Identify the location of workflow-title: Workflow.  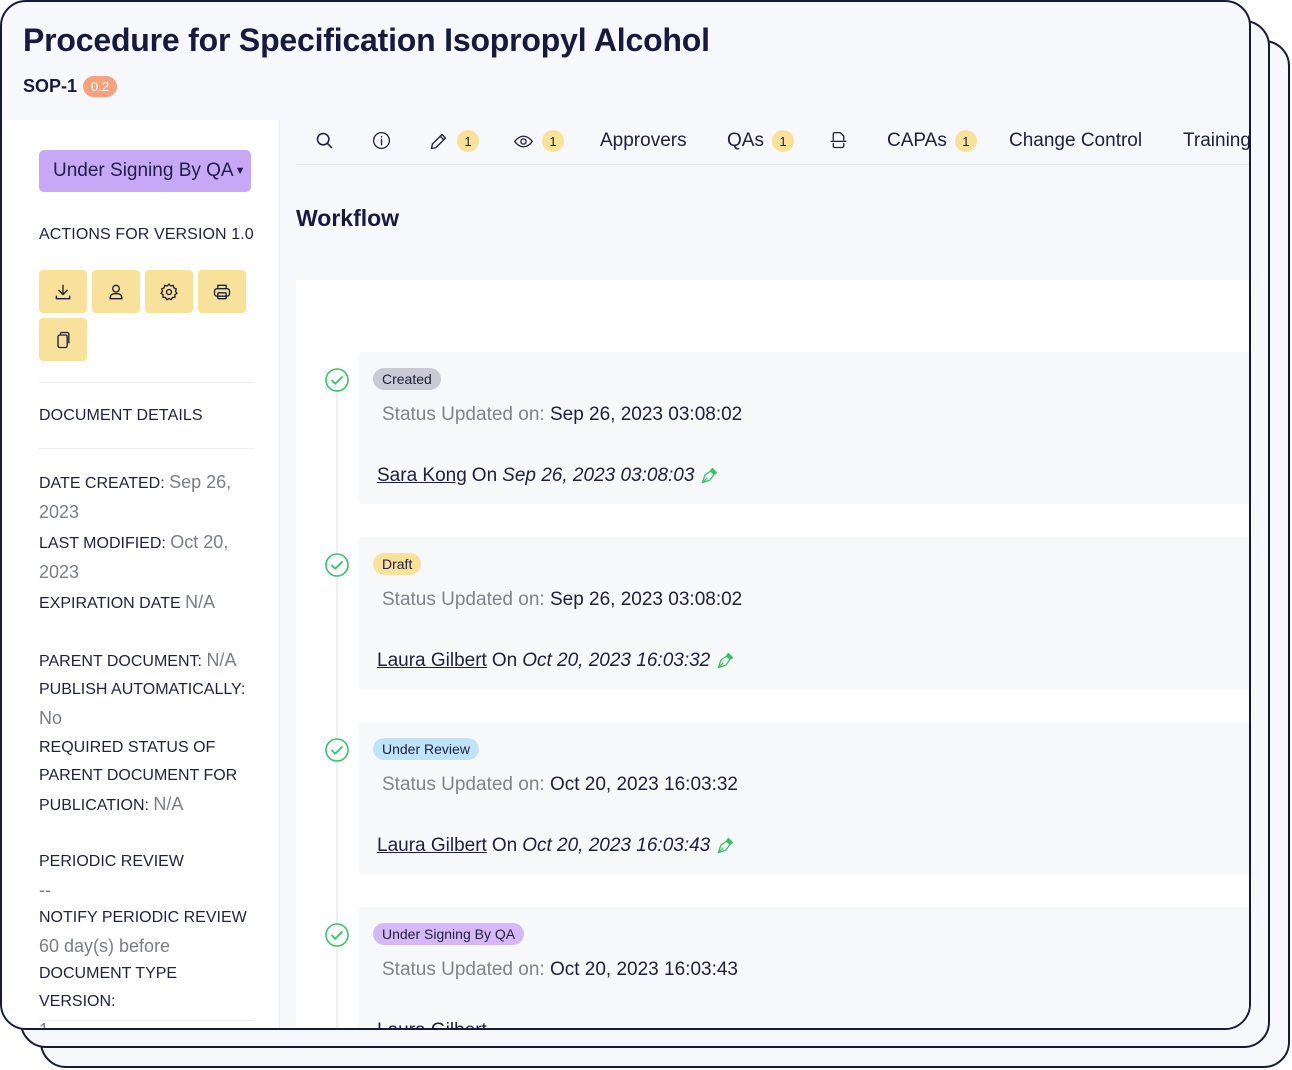
(348, 218).